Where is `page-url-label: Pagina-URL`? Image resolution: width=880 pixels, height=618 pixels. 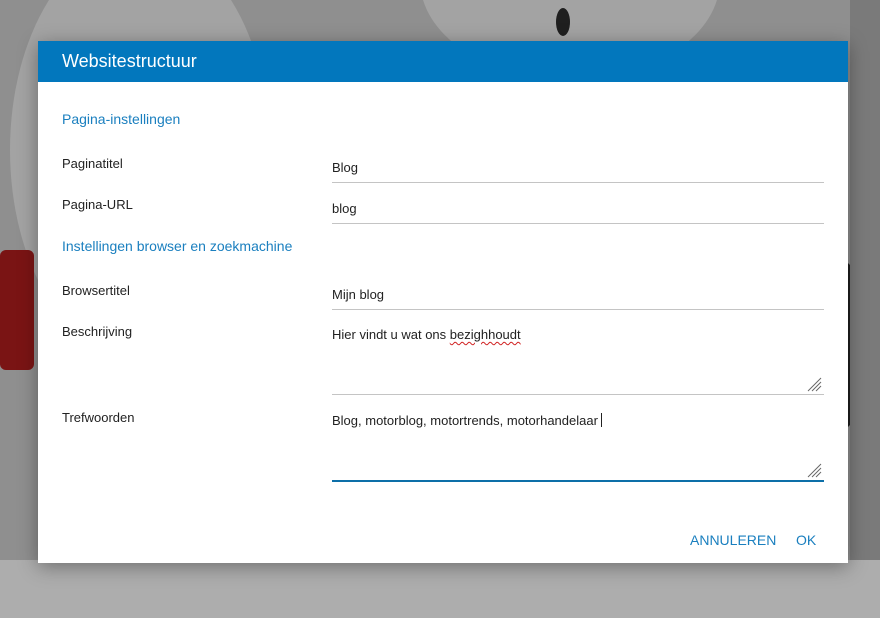
page-url-label: Pagina-URL is located at coordinates (97, 204).